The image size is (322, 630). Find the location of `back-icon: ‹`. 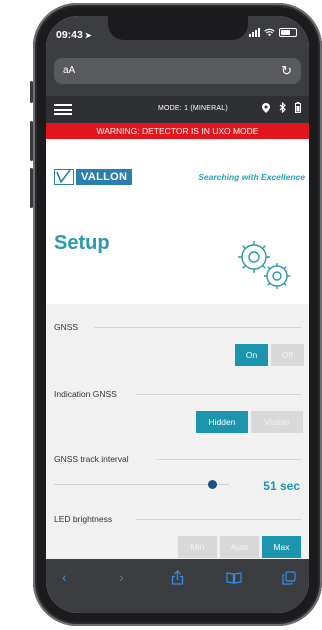

back-icon: ‹ is located at coordinates (64, 577).